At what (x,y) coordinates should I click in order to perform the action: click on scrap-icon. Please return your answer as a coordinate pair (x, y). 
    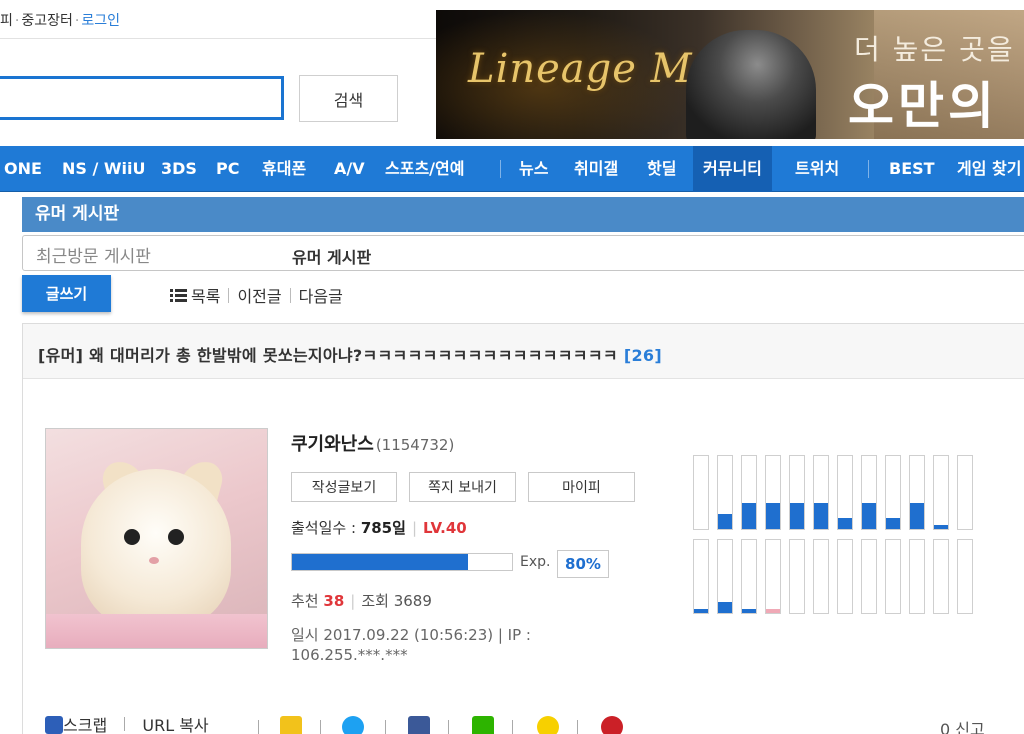
    Looking at the image, I should click on (54, 725).